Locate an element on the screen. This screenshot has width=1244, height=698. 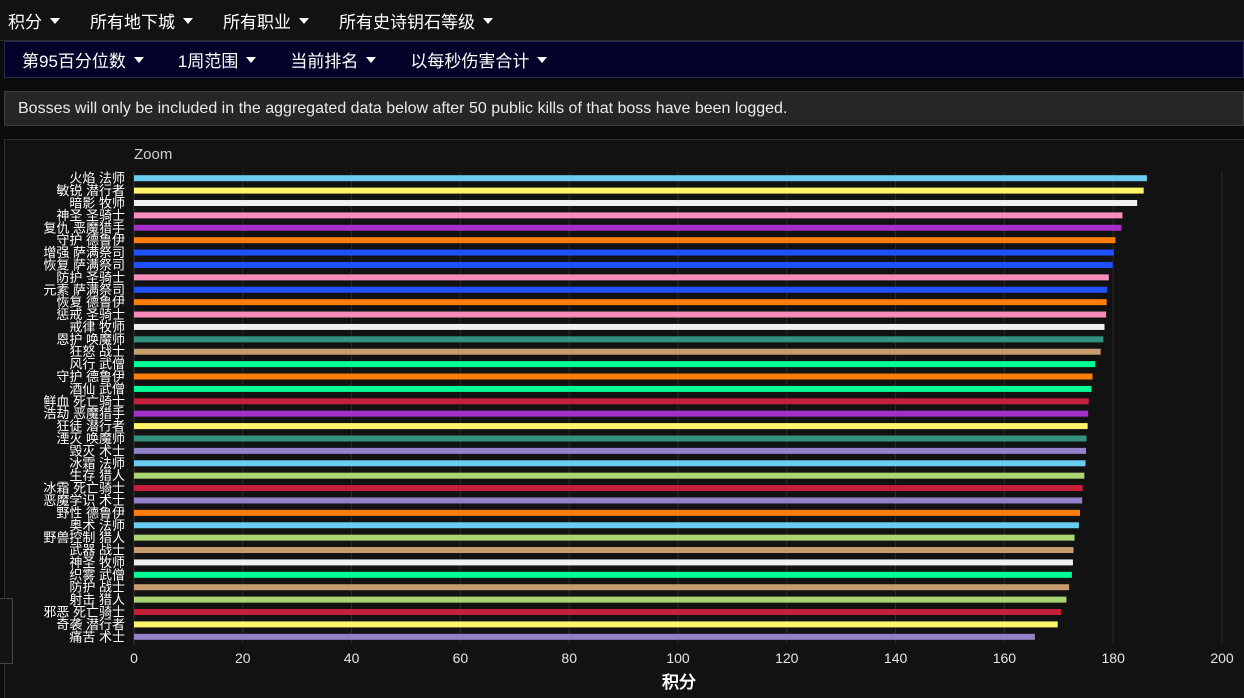
x-tick-label: 180 is located at coordinates (1114, 658).